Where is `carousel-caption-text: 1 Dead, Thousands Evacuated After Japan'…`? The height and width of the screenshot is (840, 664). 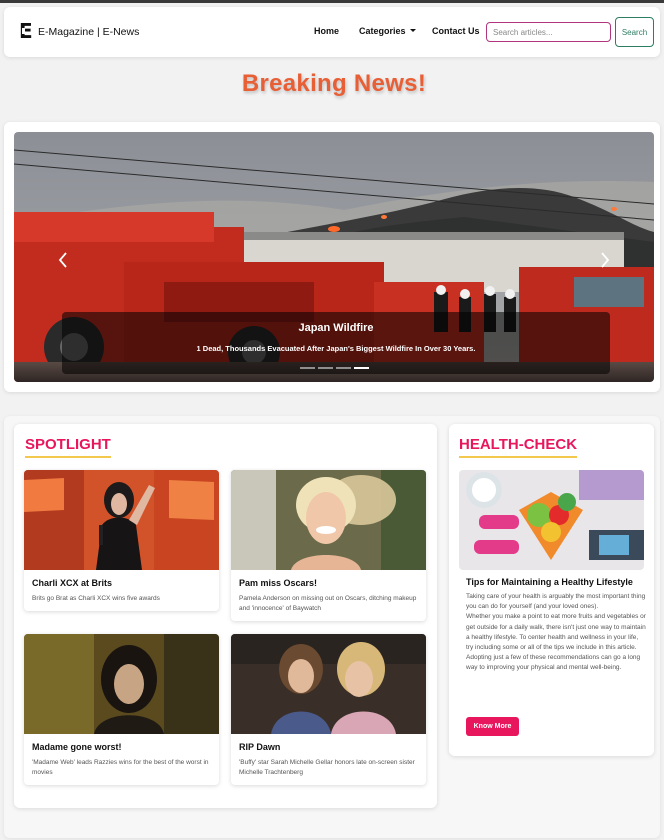
carousel-caption-text: 1 Dead, Thousands Evacuated After Japan'… is located at coordinates (336, 348).